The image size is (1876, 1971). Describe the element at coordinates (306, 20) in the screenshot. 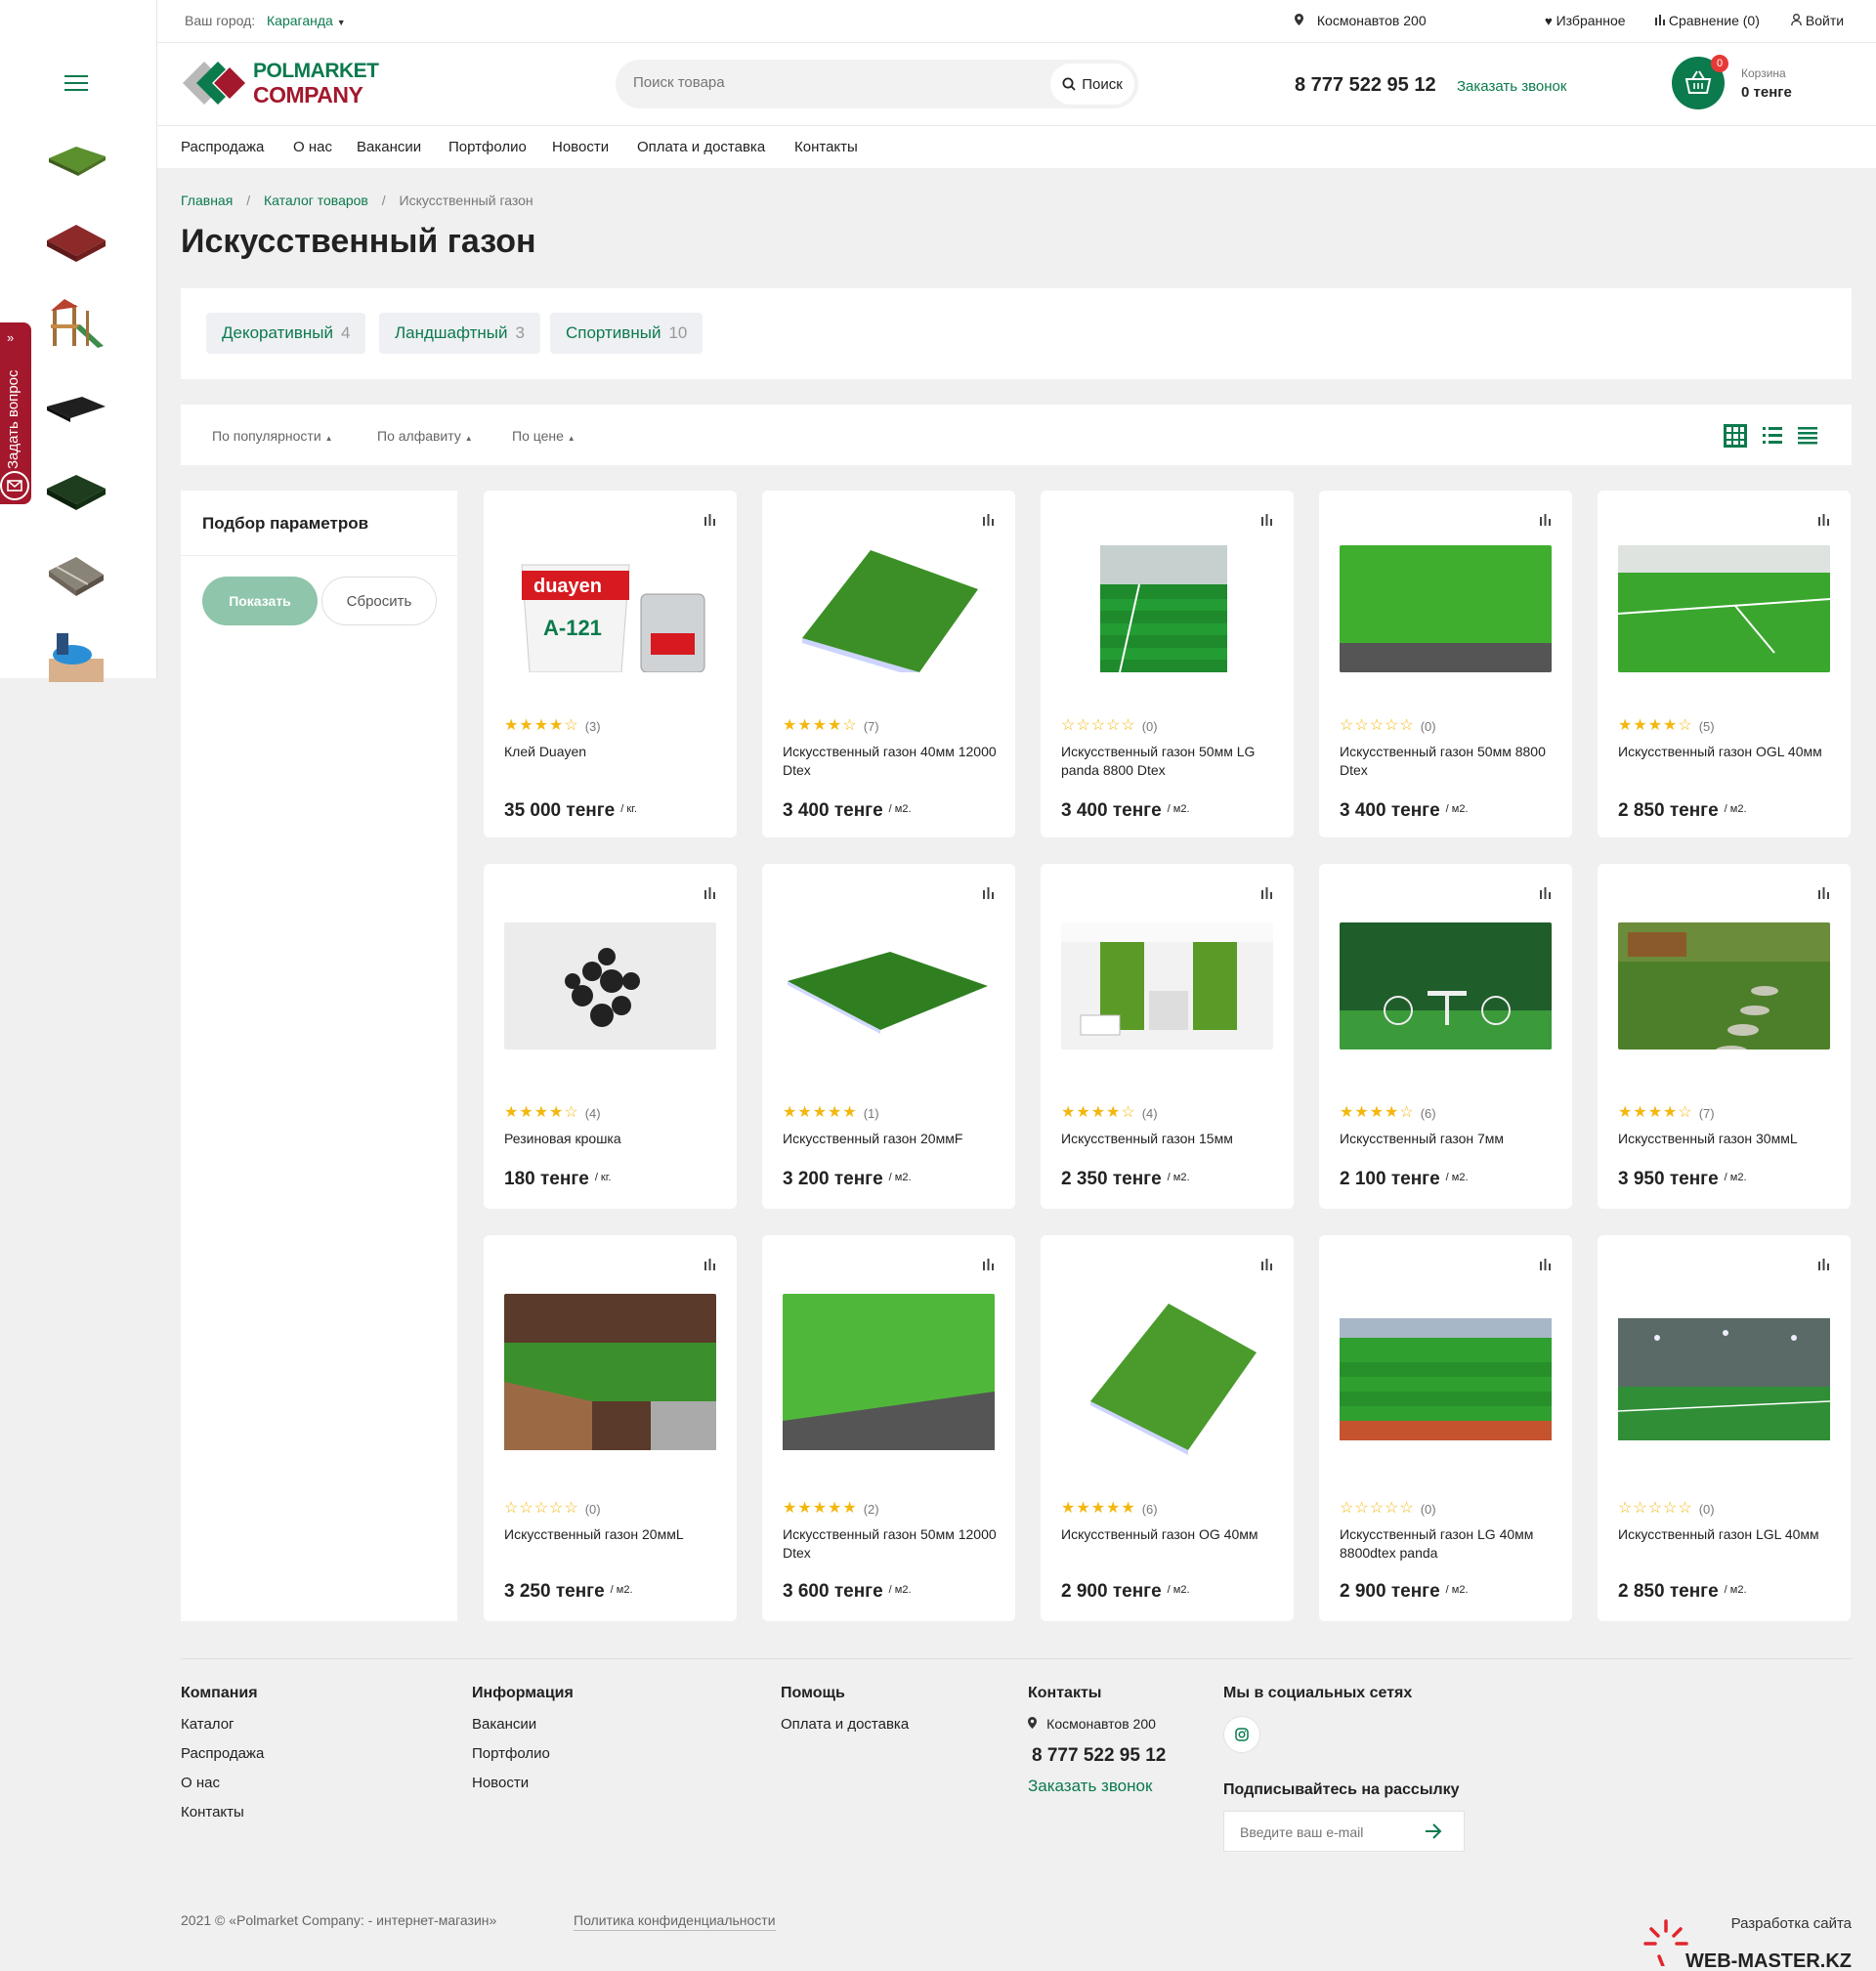

I see `city-selector: Караганда ▼` at that location.